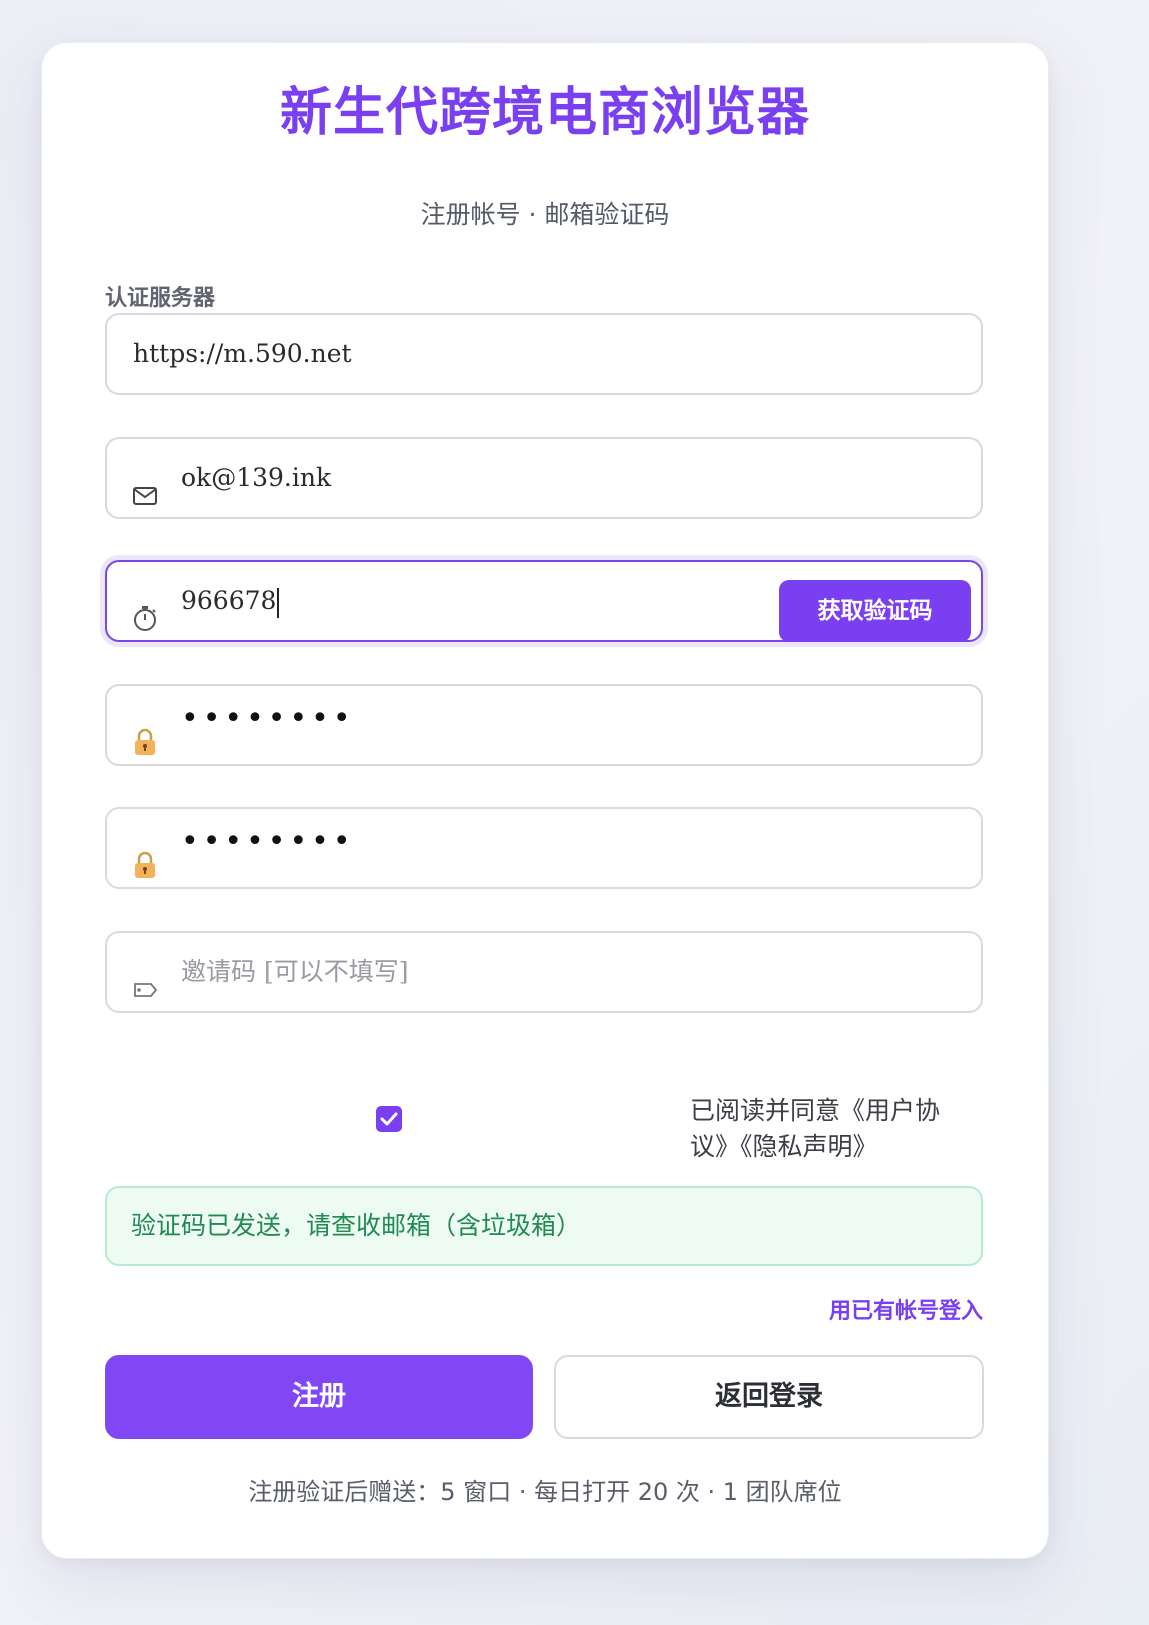 The height and width of the screenshot is (1625, 1149). Describe the element at coordinates (145, 618) in the screenshot. I see `stopwatch-icon` at that location.